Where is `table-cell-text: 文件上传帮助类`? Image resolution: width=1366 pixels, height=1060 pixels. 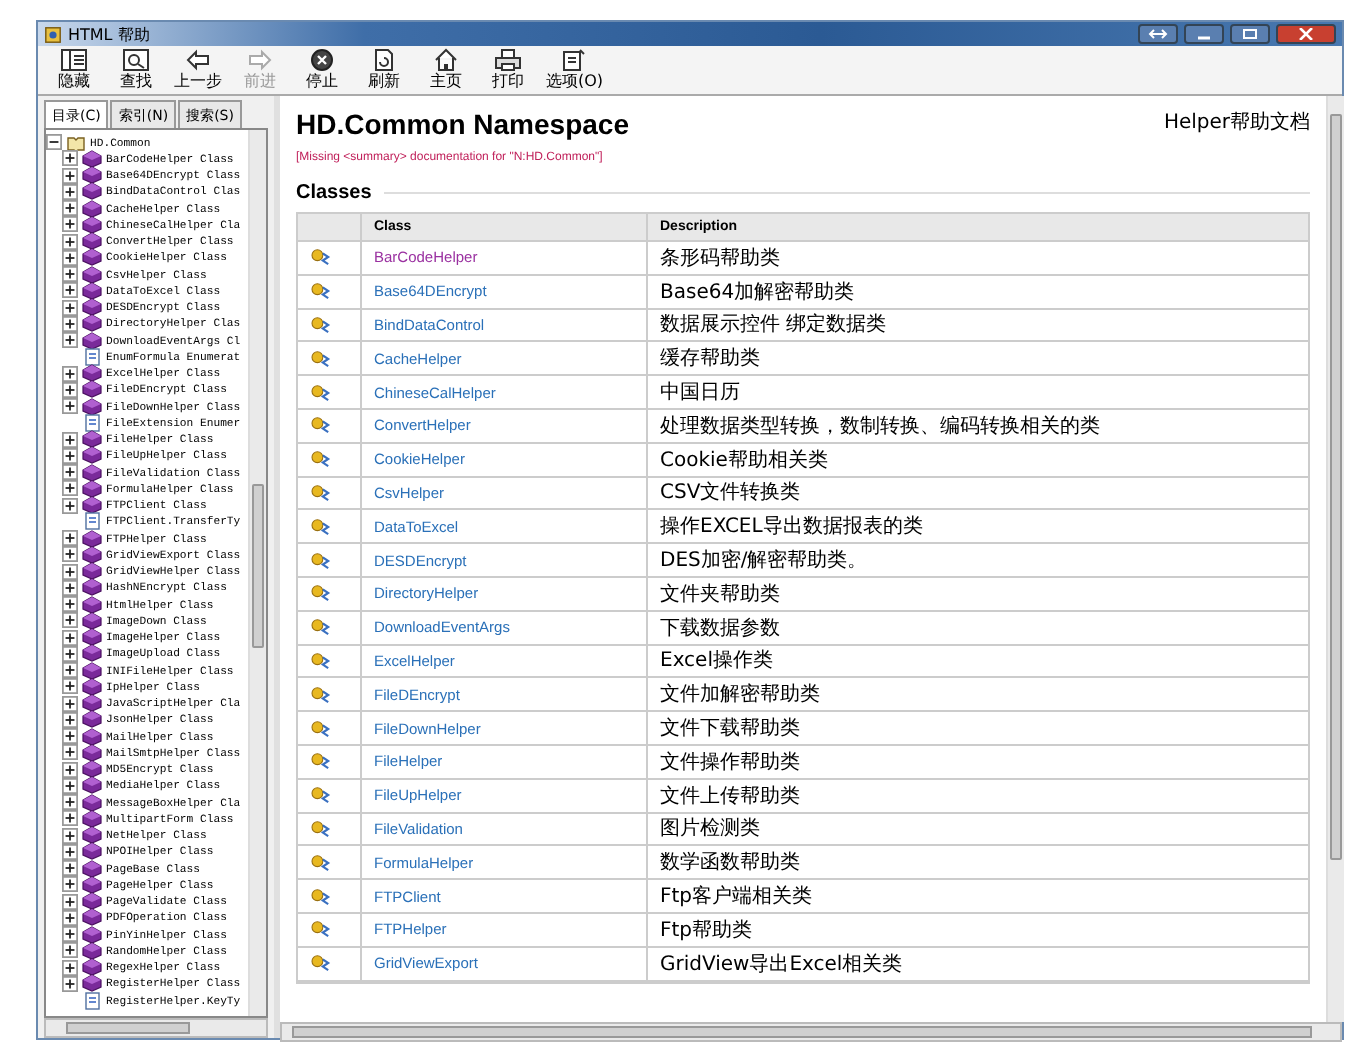 table-cell-text: 文件上传帮助类 is located at coordinates (730, 796).